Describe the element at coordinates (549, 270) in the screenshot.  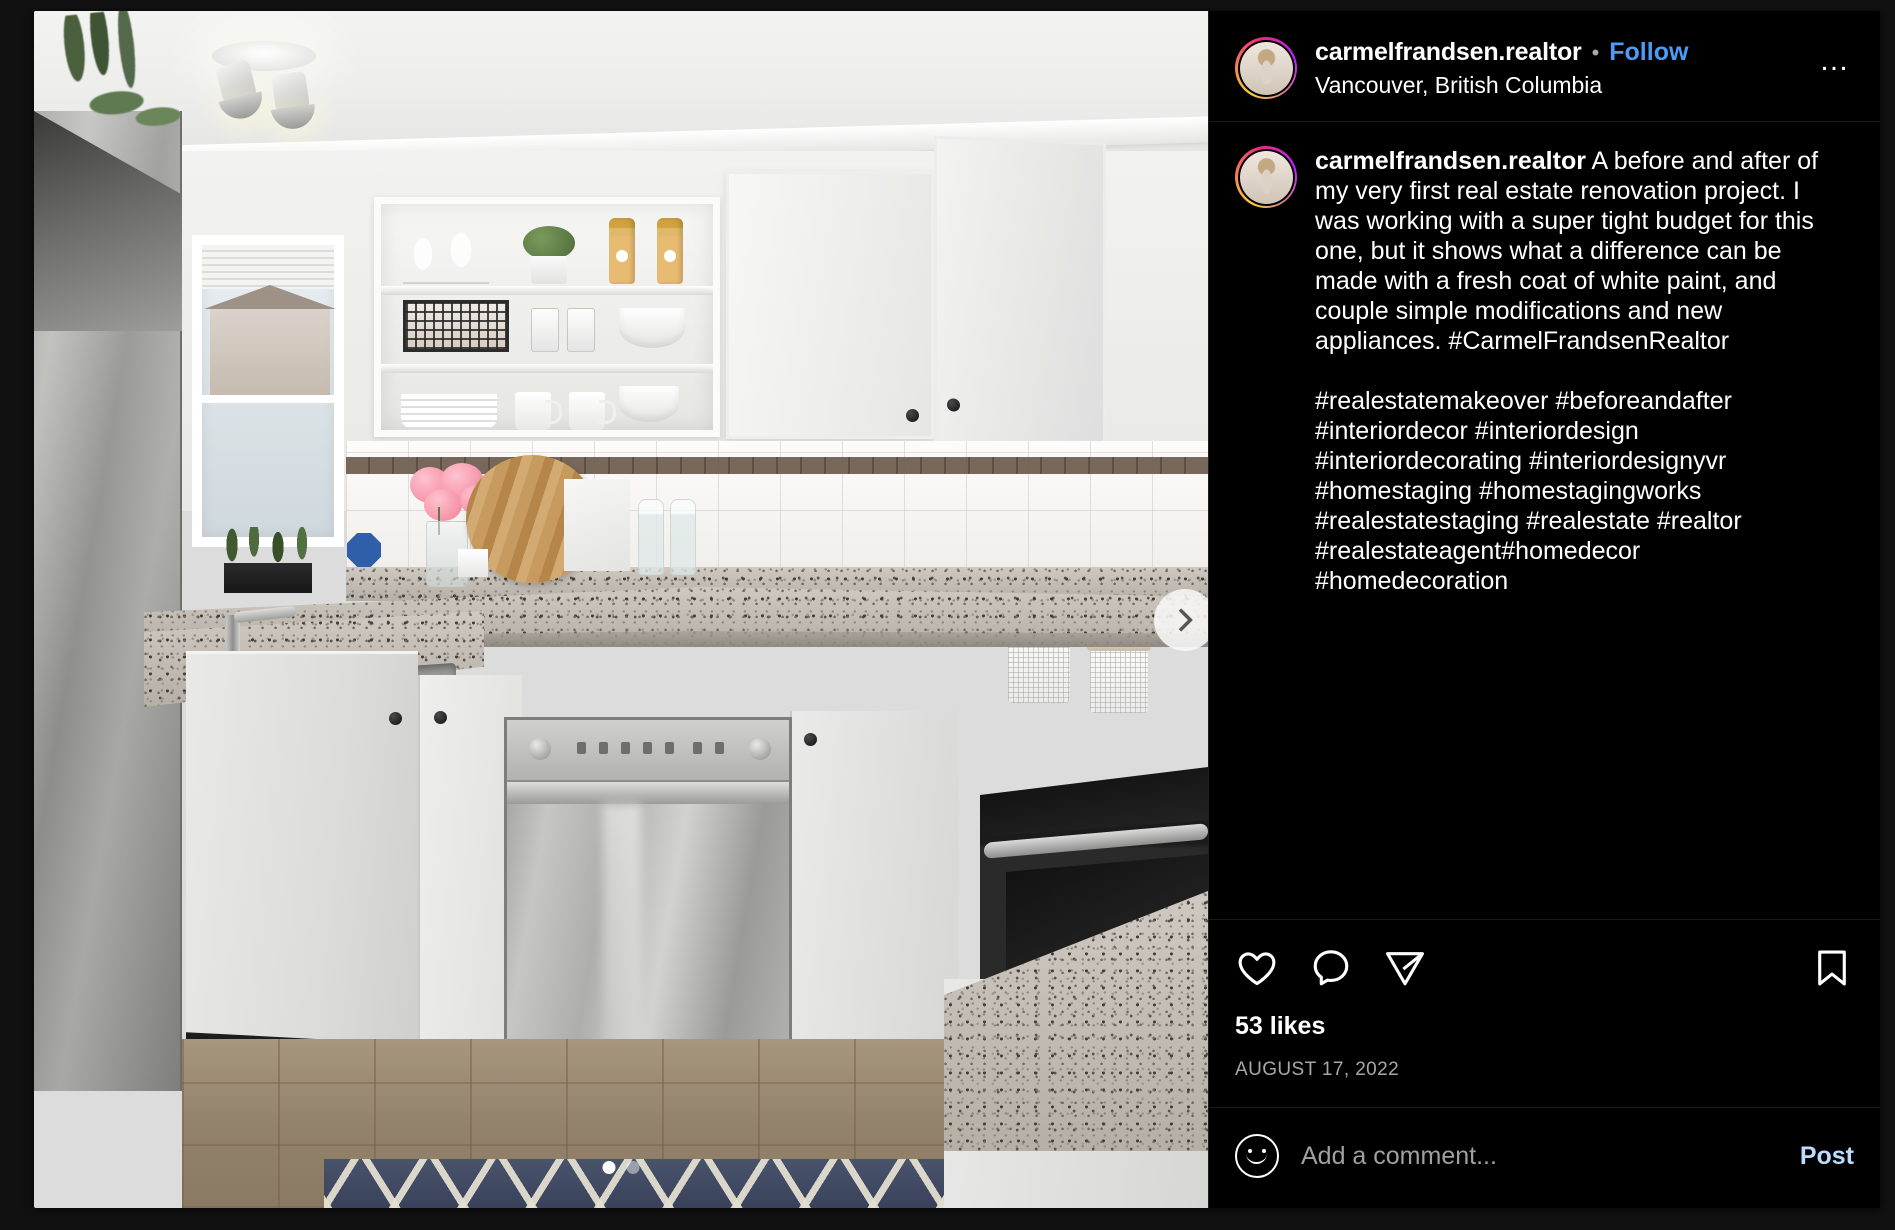
I see `herb-pot` at that location.